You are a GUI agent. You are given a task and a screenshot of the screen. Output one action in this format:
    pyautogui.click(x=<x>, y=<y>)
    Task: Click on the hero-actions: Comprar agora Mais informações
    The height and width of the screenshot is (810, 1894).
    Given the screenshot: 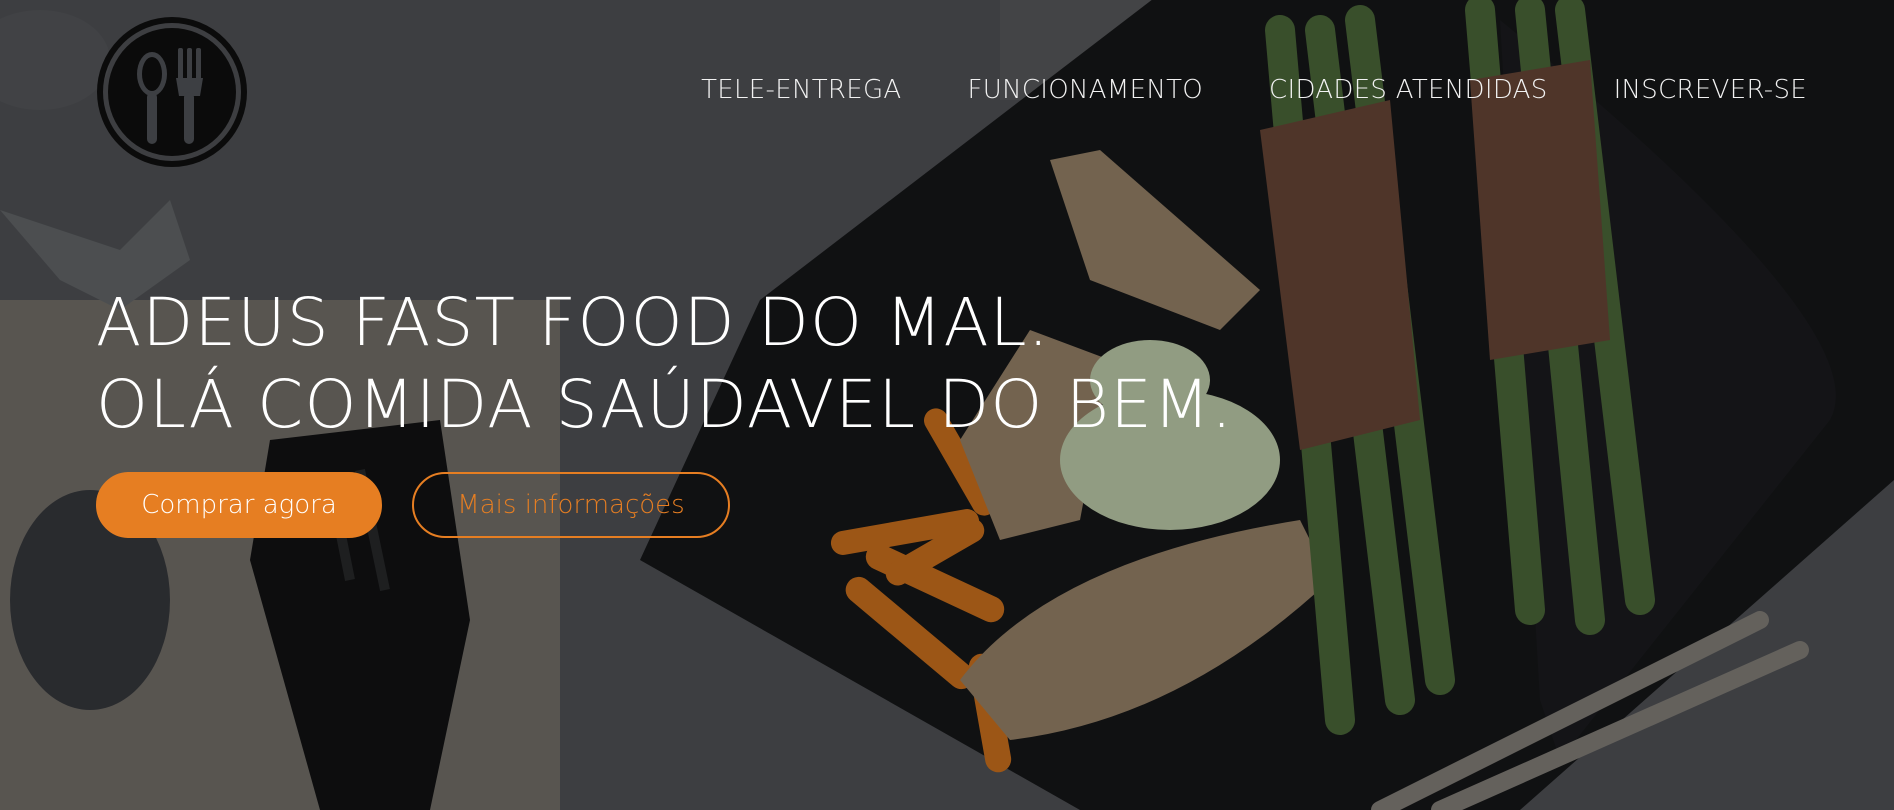 What is the action you would take?
    pyautogui.click(x=413, y=505)
    